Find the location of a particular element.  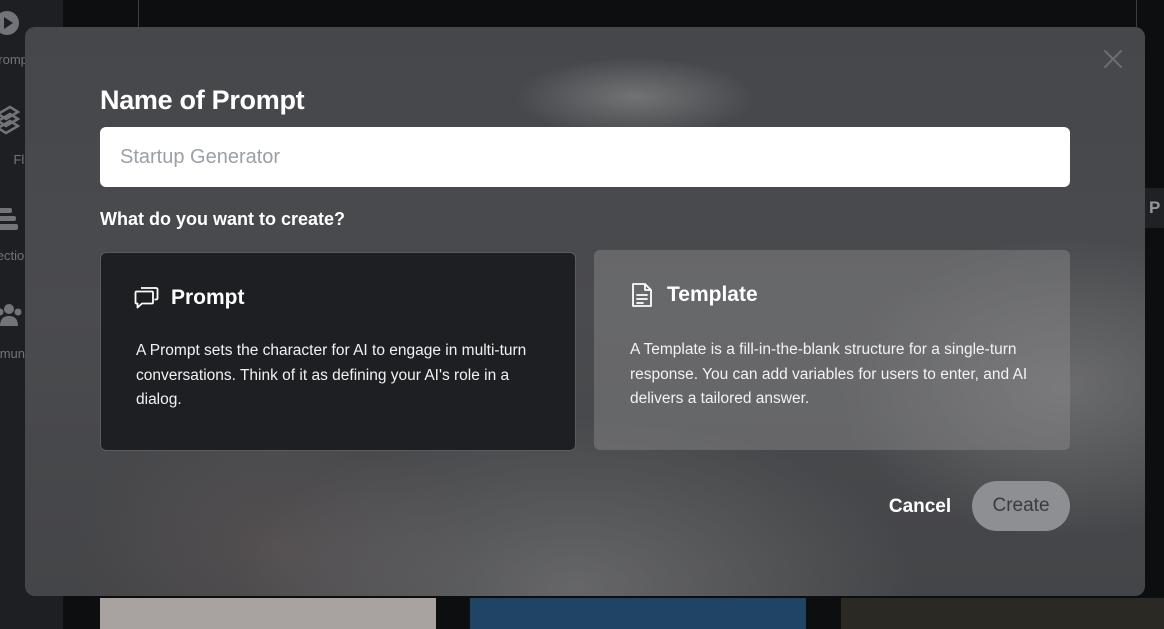

create-type-question: What do you want to create? is located at coordinates (223, 219).